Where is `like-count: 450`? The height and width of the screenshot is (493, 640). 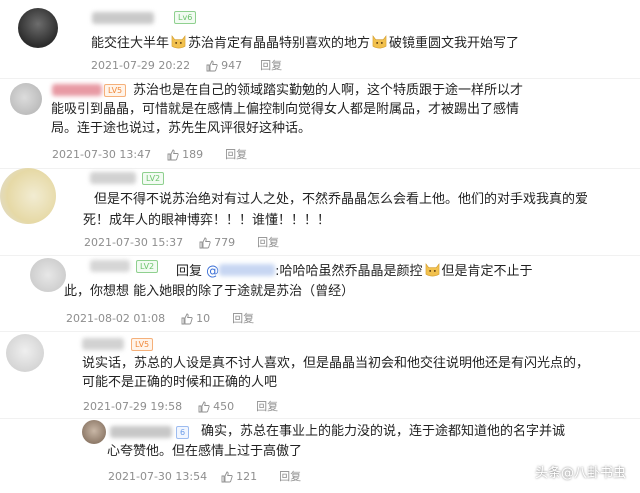
like-count: 450 is located at coordinates (224, 406).